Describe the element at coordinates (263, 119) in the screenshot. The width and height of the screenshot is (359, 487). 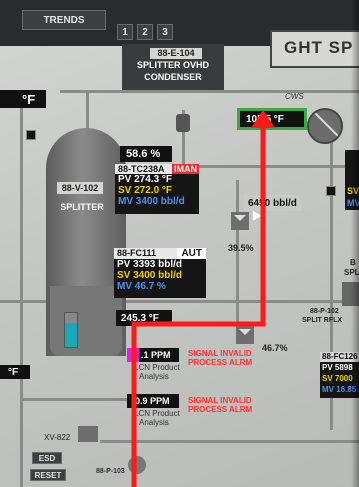
I see `annotation-arrowhead` at that location.